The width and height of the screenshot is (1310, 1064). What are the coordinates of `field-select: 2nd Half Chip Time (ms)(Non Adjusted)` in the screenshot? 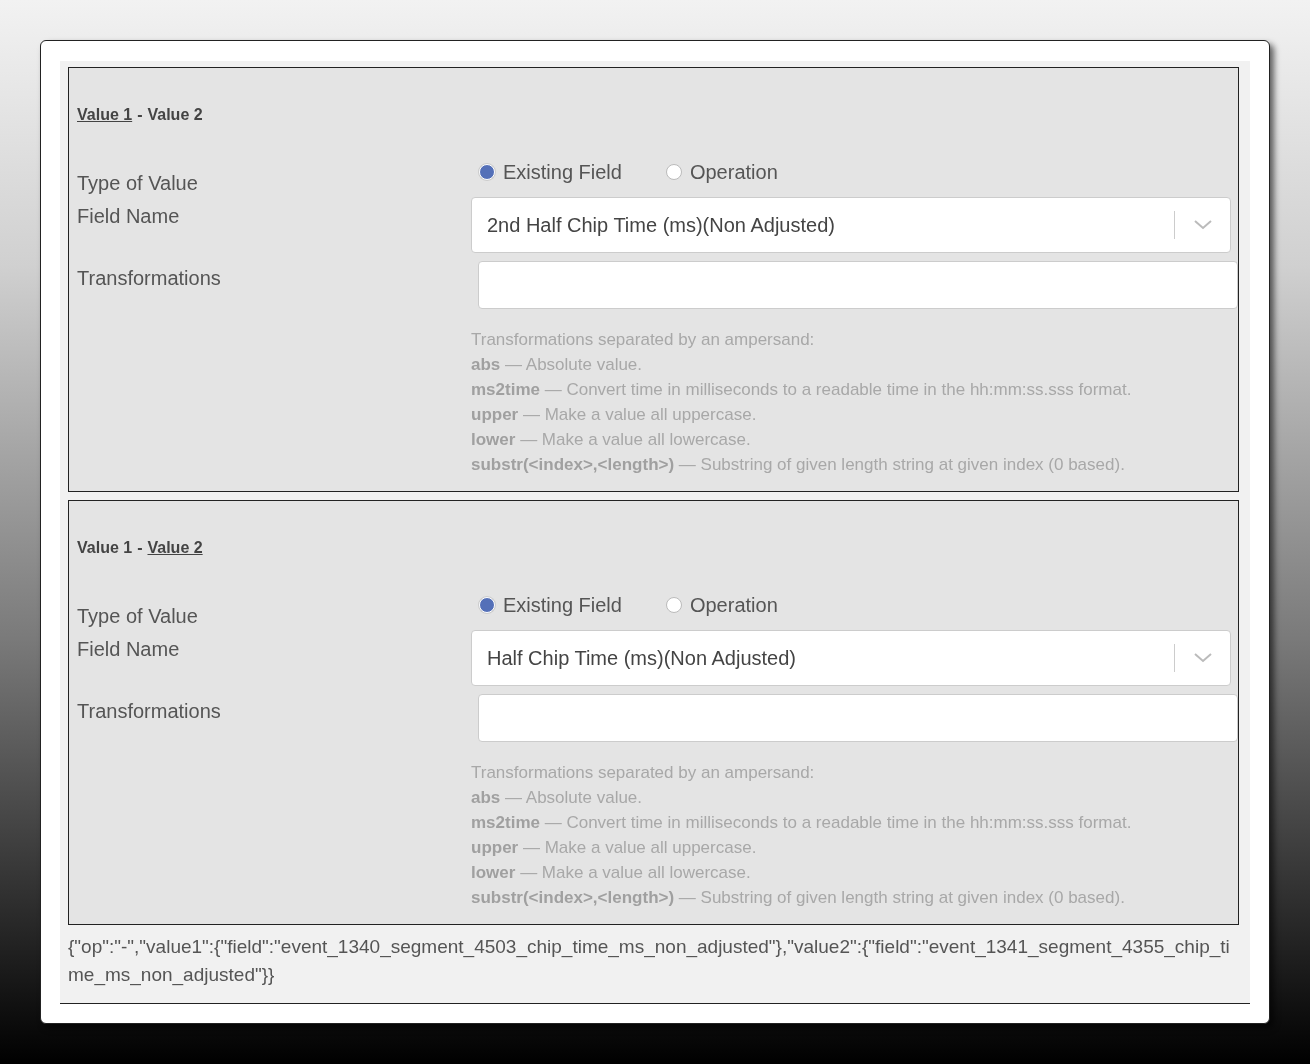 It's located at (851, 225).